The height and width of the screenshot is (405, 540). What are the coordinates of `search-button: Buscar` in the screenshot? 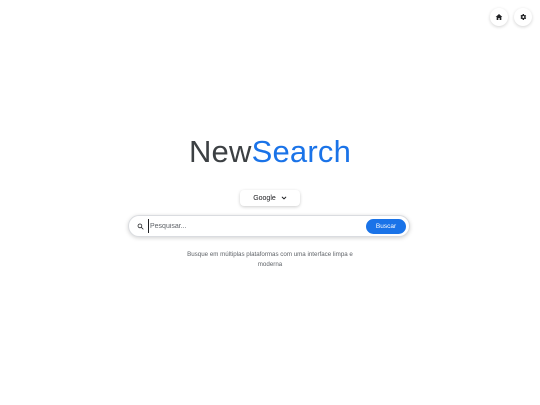 It's located at (386, 226).